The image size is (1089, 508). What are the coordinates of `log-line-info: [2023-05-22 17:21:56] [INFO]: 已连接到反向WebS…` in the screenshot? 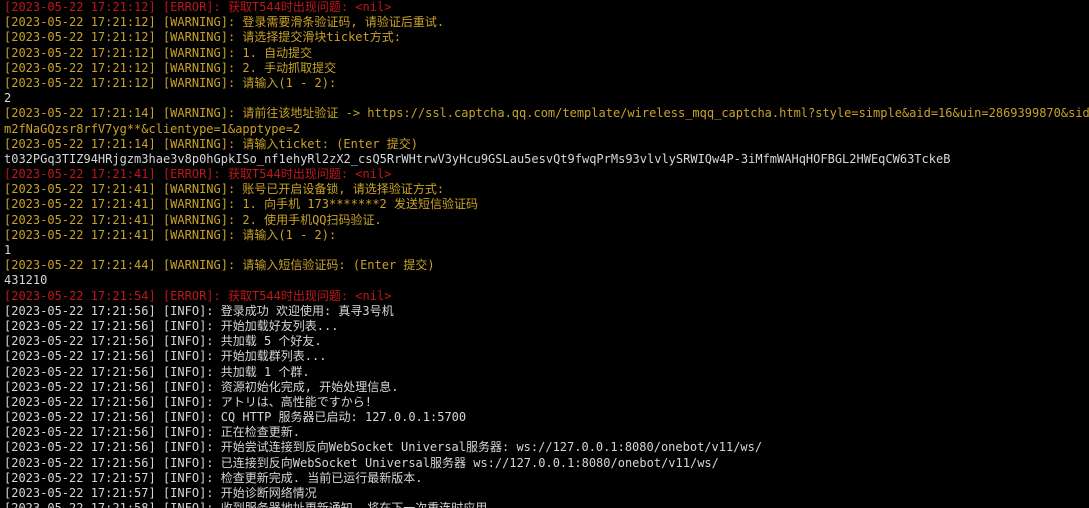 It's located at (361, 462).